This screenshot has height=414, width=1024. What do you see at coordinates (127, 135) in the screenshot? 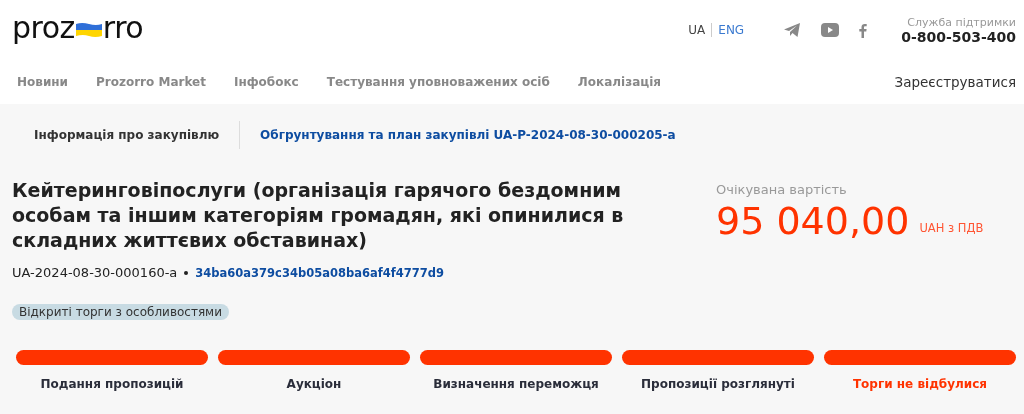
I see `tab: Інформація про закупівлю` at bounding box center [127, 135].